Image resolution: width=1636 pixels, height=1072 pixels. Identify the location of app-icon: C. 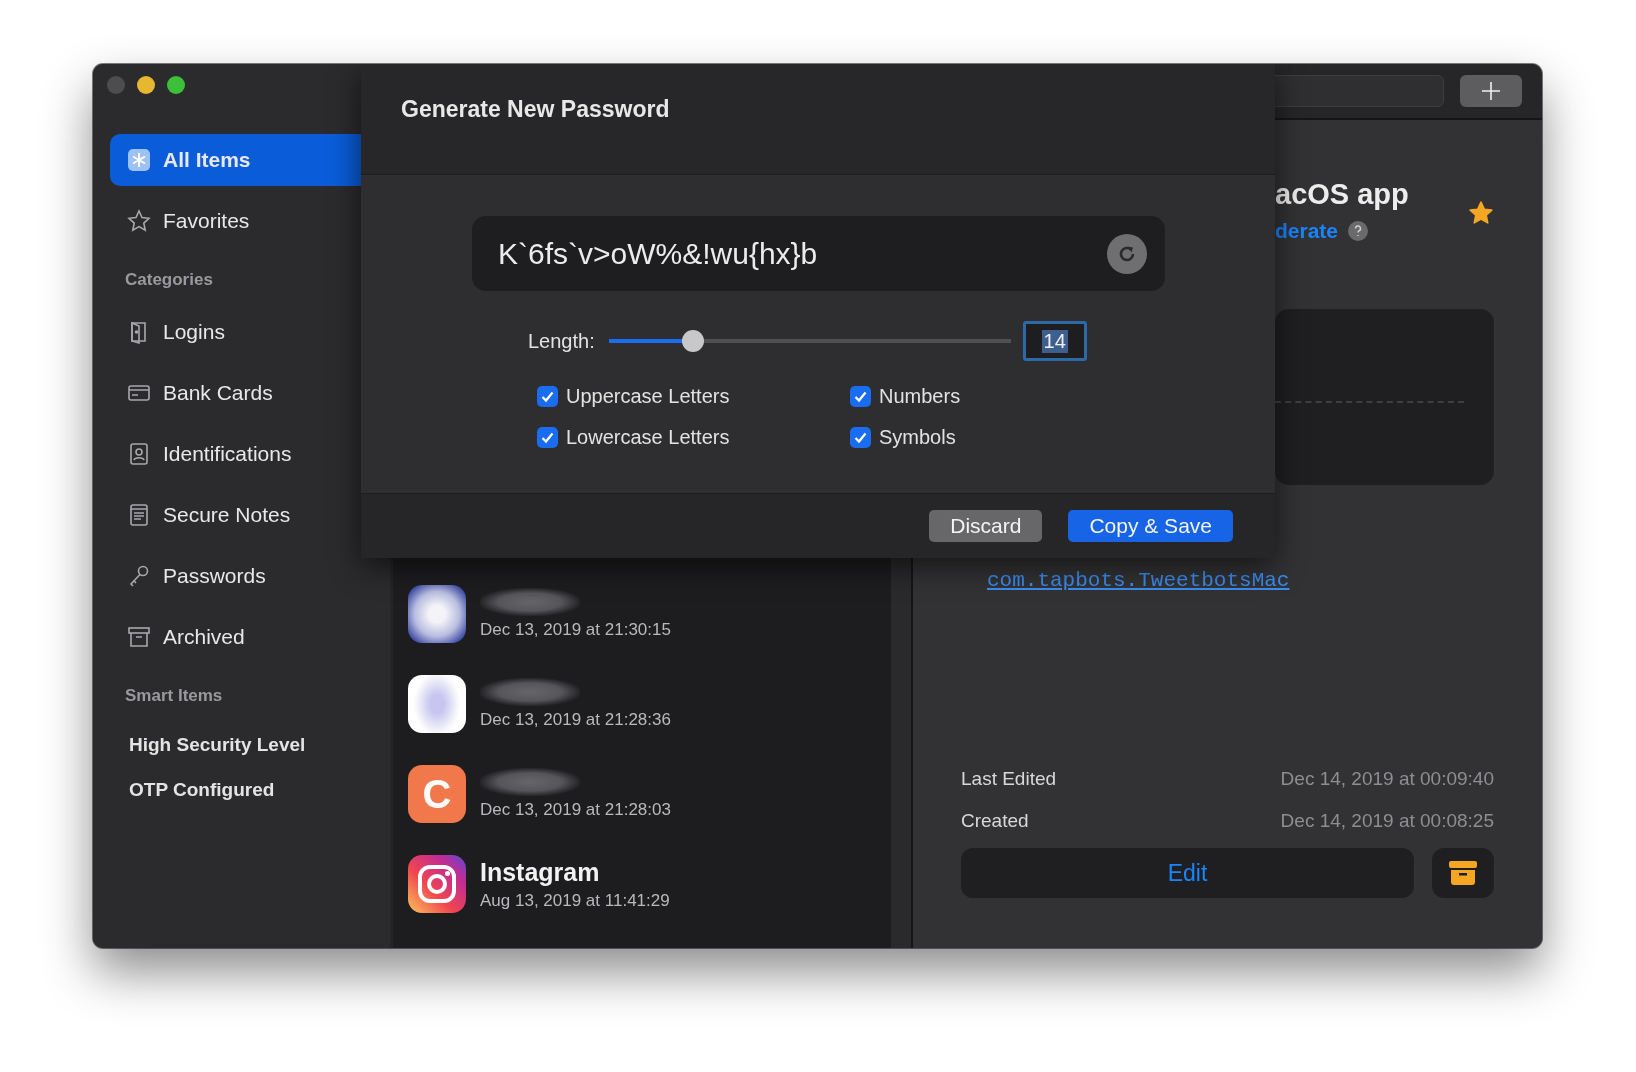
(437, 794).